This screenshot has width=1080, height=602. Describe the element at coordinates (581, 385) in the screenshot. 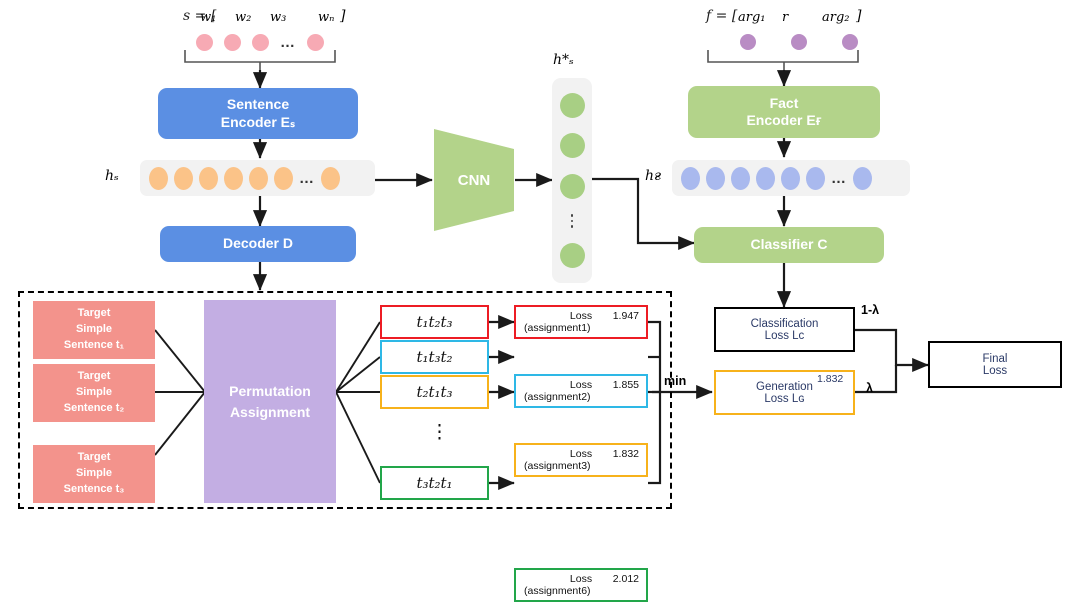

I see `loss-2-word: Loss` at that location.